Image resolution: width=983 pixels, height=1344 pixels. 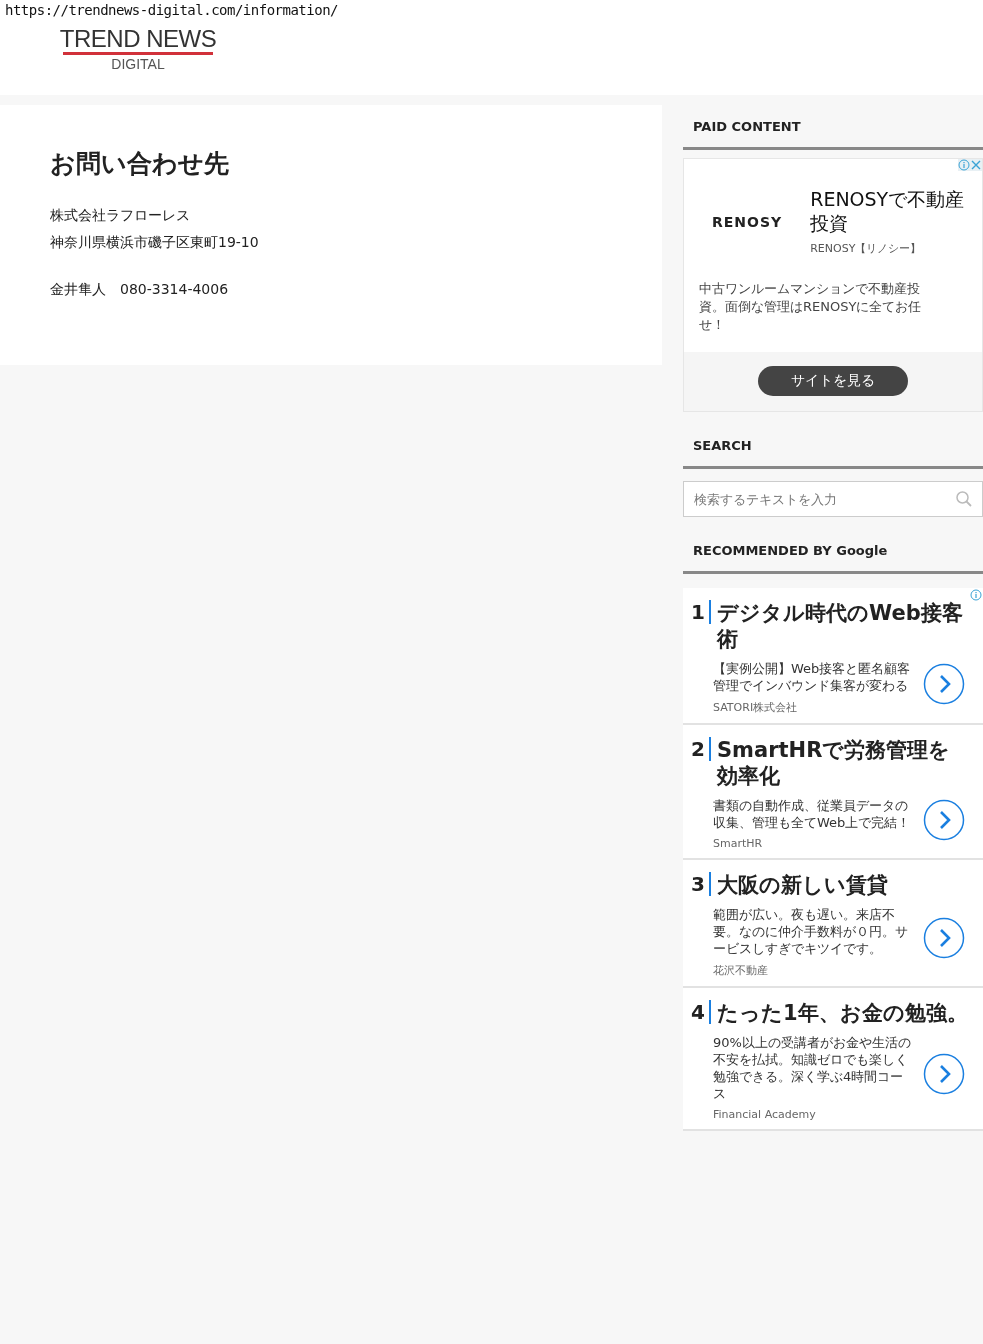 What do you see at coordinates (756, 707) in the screenshot?
I see `recommendation-source: SATORI株式会社` at bounding box center [756, 707].